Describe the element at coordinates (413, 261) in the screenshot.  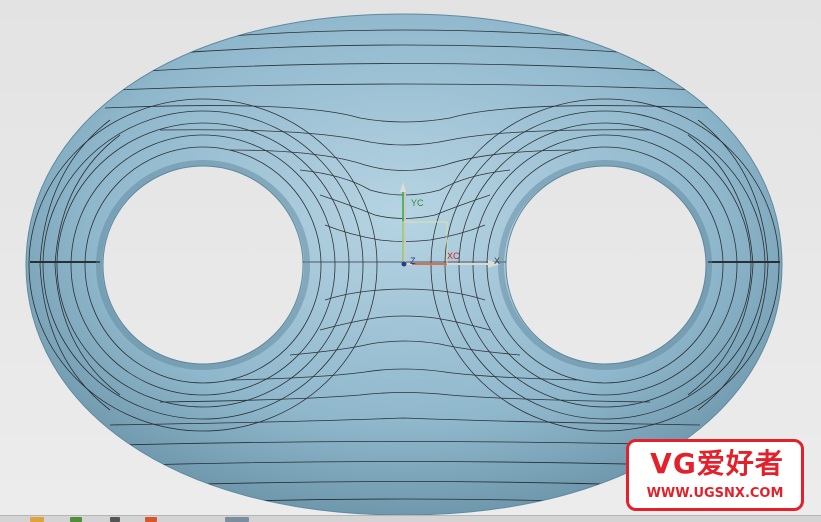
I see `zc-label: Z` at that location.